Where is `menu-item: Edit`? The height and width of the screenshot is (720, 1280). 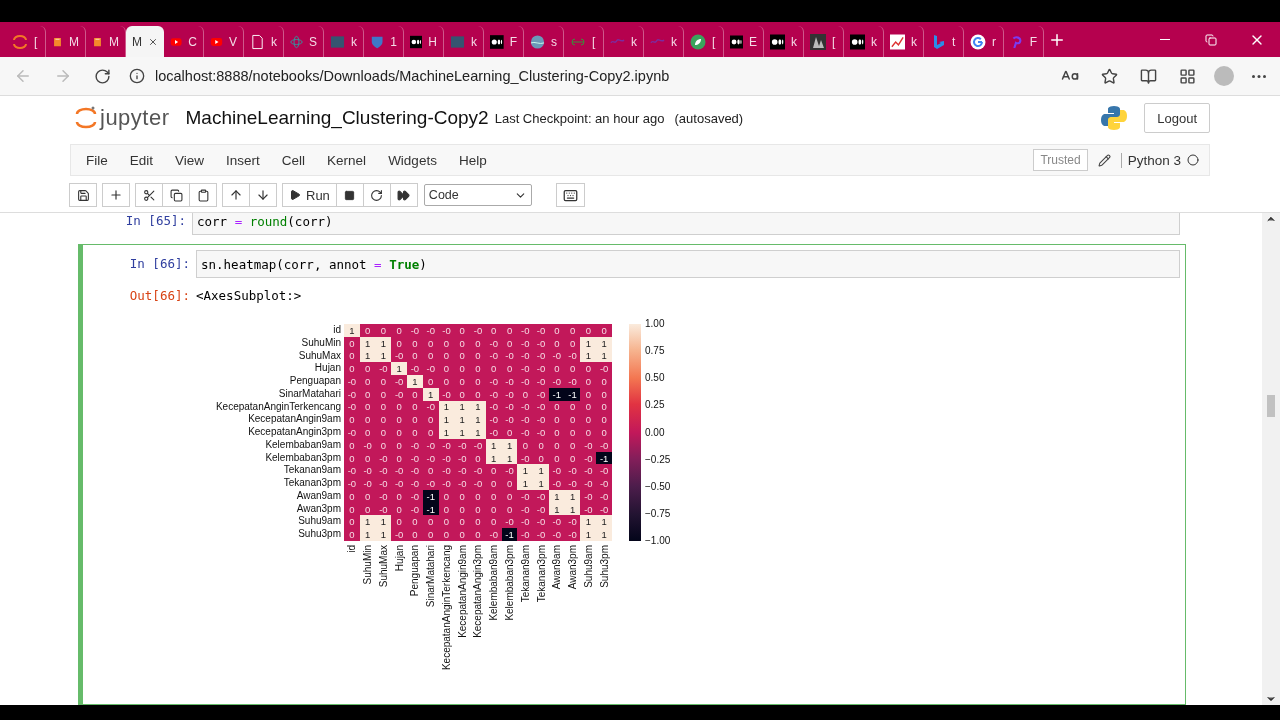
menu-item: Edit is located at coordinates (141, 160).